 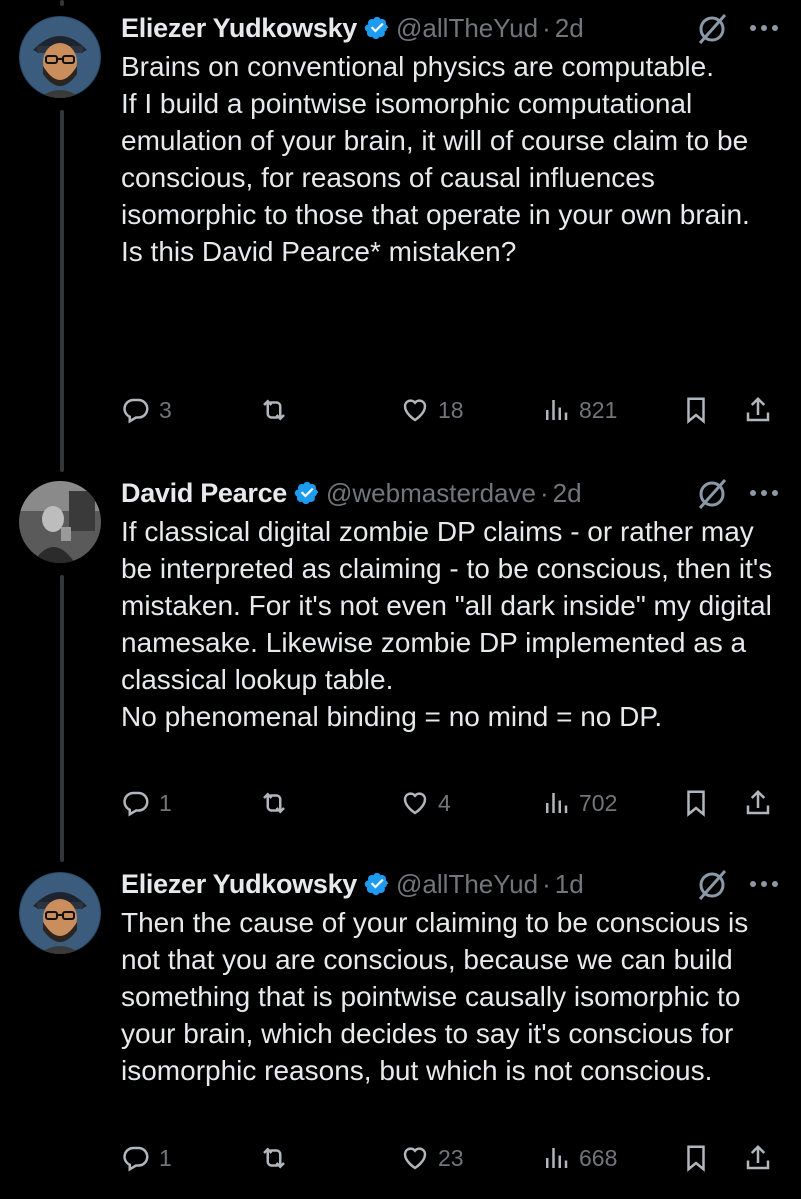 I want to click on action-bar: 1 4 702, so click(x=451, y=803).